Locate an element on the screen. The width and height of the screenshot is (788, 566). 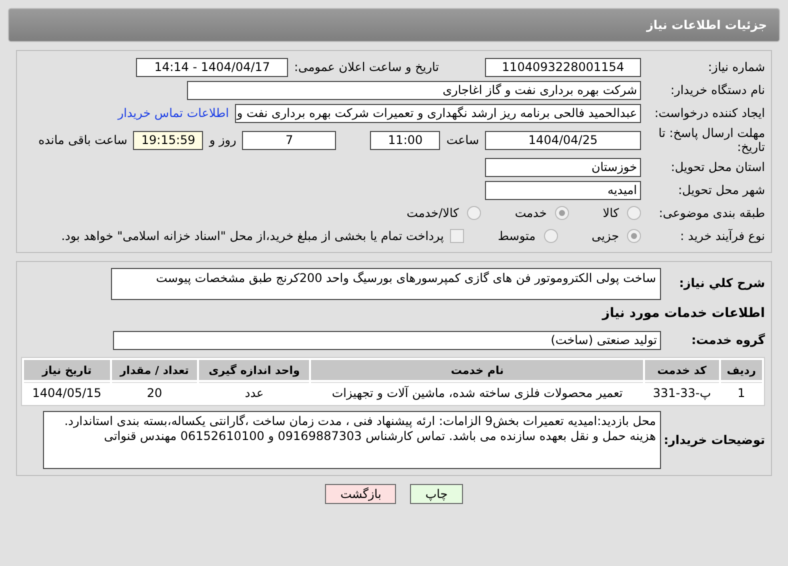
days-field: 7 is located at coordinates (289, 140).